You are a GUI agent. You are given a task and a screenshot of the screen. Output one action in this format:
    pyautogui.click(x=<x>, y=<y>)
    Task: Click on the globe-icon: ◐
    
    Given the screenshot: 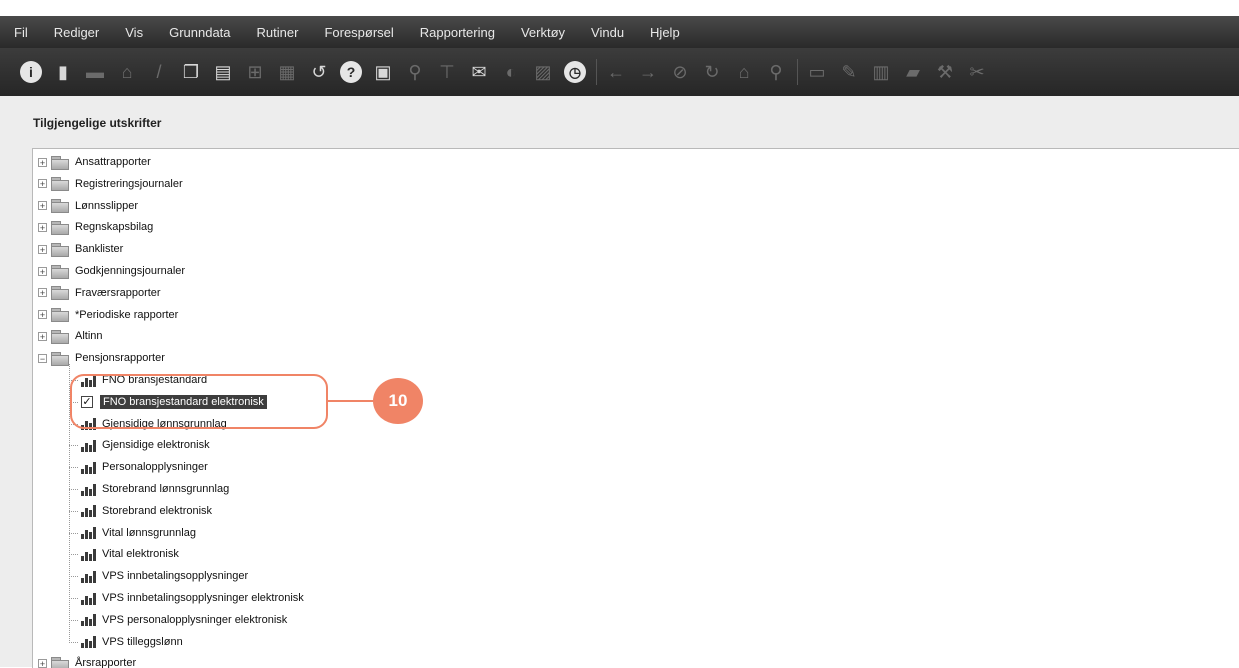 What is the action you would take?
    pyautogui.click(x=511, y=72)
    